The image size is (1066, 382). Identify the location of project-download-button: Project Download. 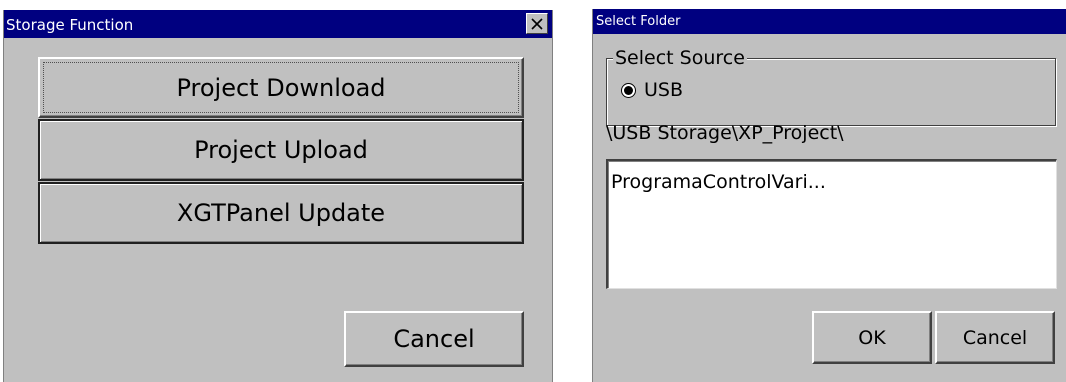
(281, 87).